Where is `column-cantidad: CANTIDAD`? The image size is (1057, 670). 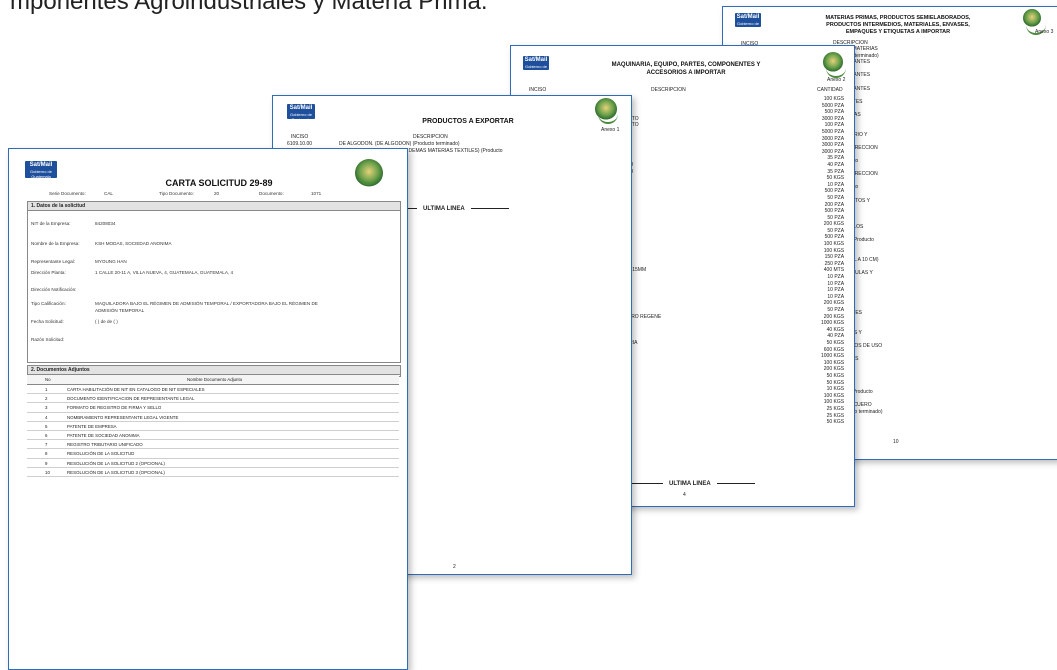
column-cantidad: CANTIDAD is located at coordinates (830, 90).